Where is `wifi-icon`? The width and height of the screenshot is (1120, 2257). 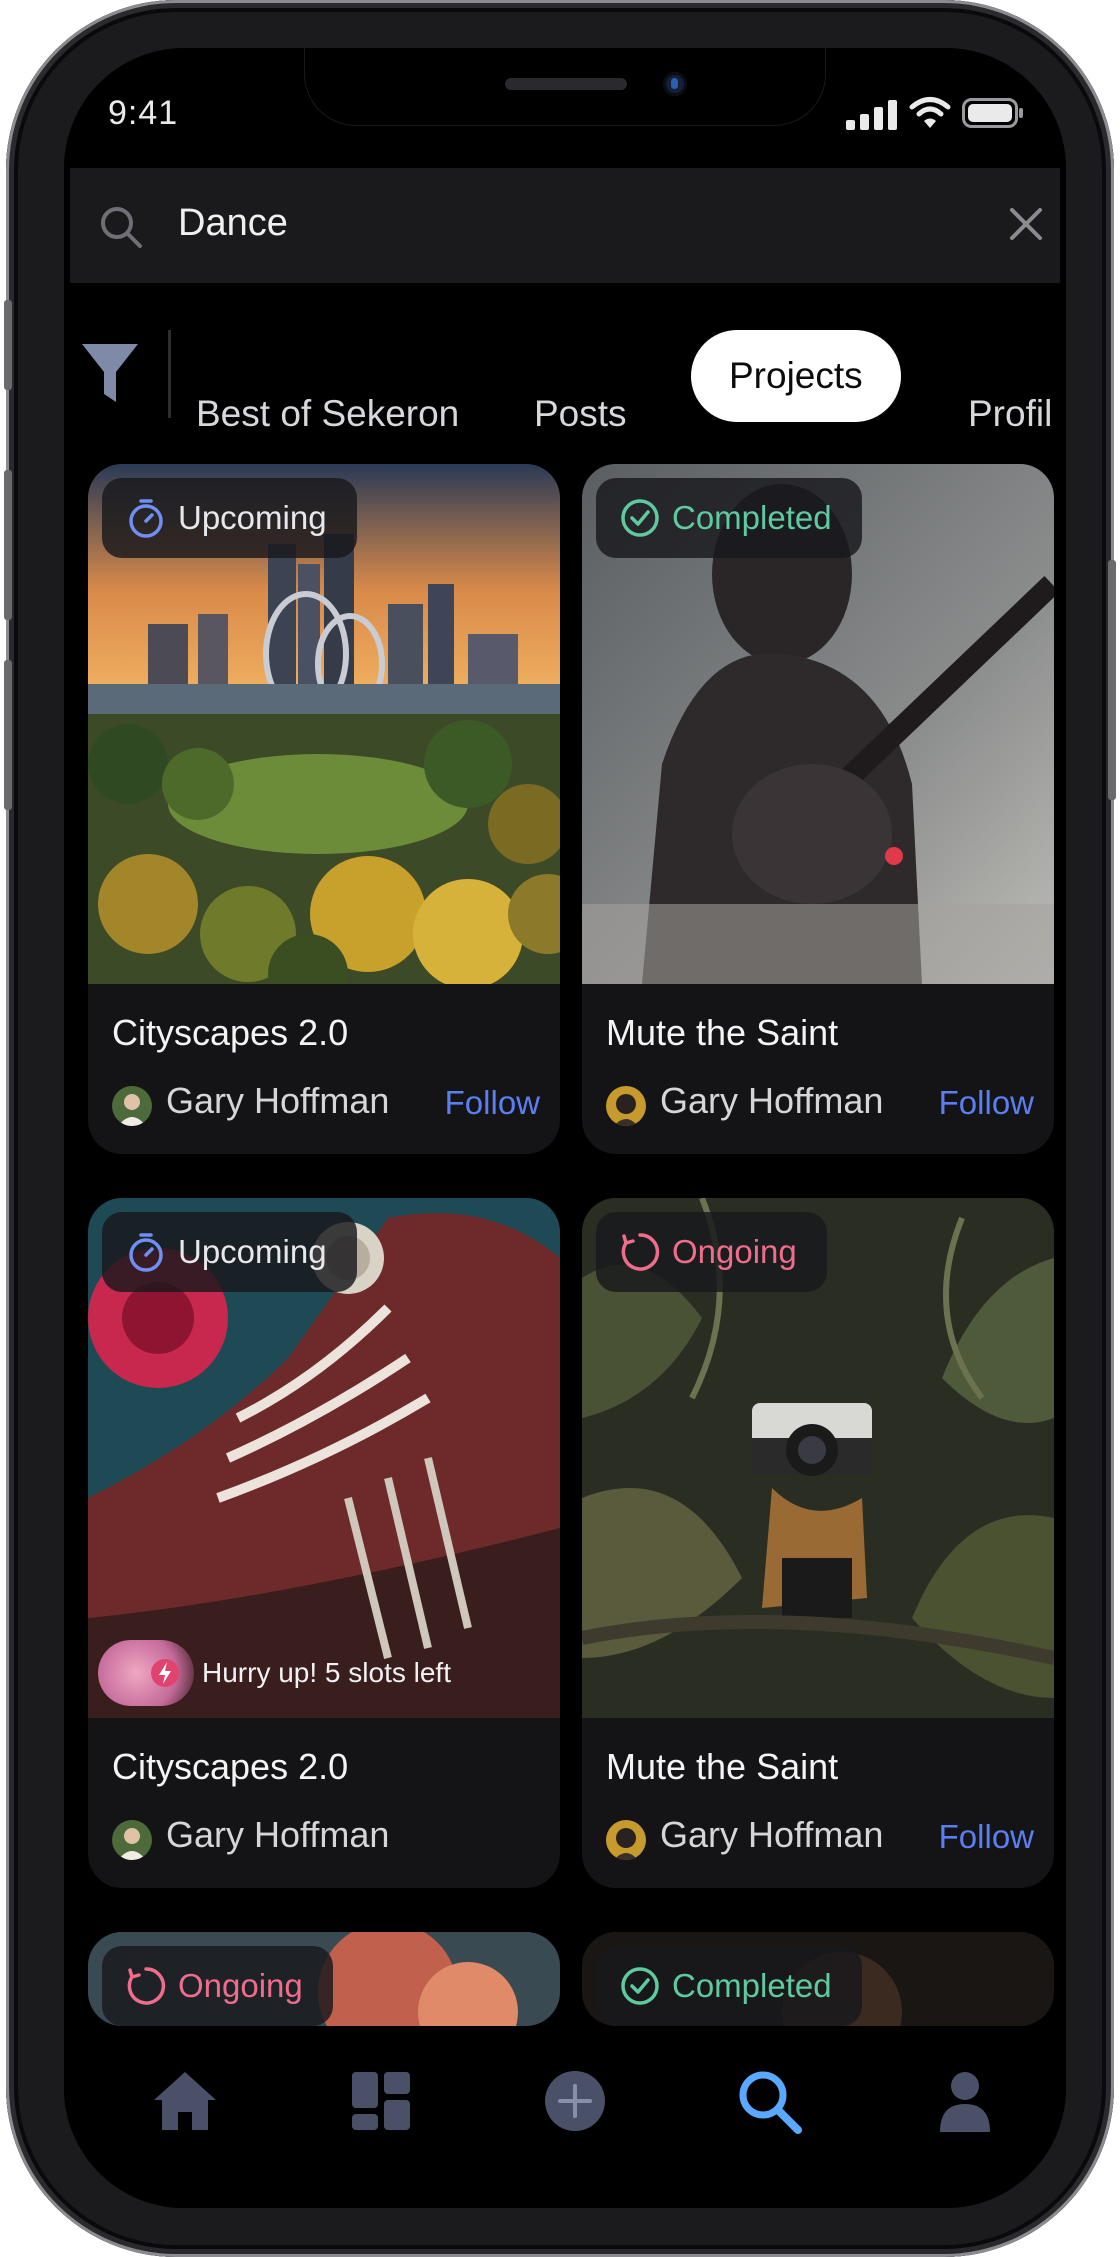
wifi-icon is located at coordinates (930, 112).